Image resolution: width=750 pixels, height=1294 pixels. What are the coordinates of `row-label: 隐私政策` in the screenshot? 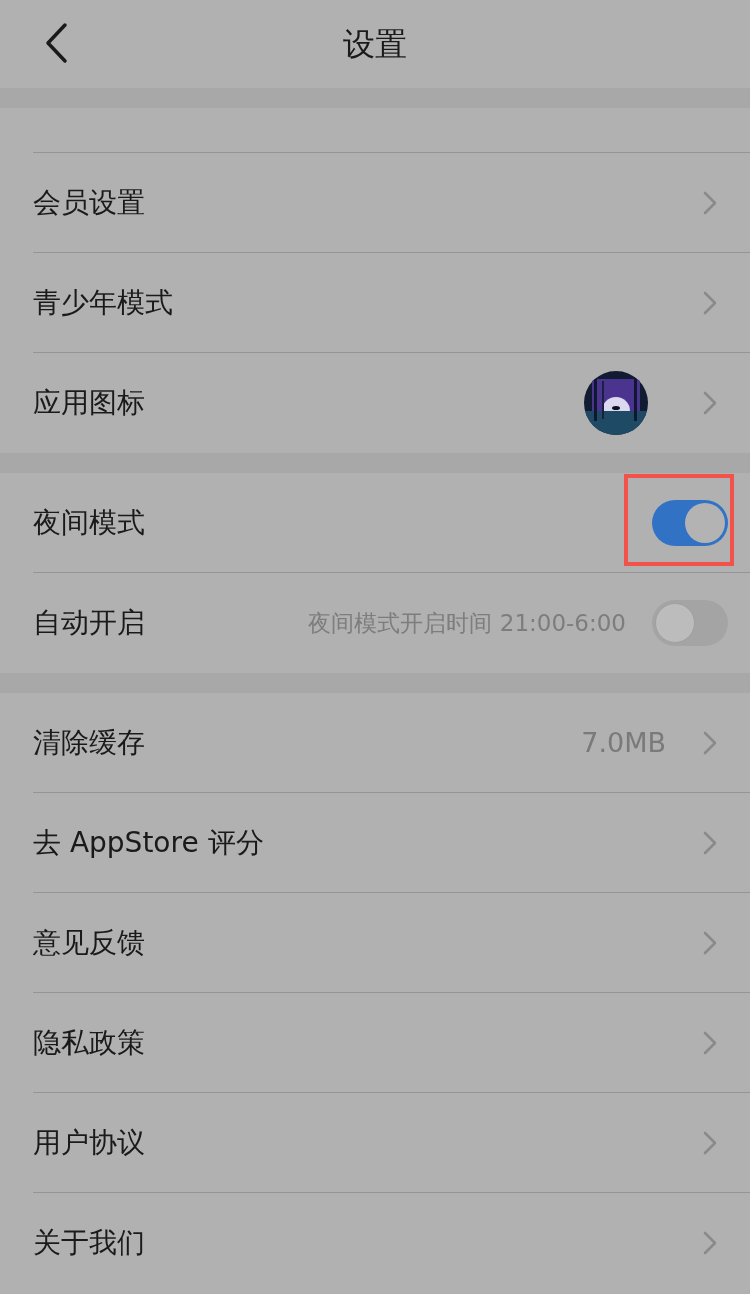 It's located at (89, 1043).